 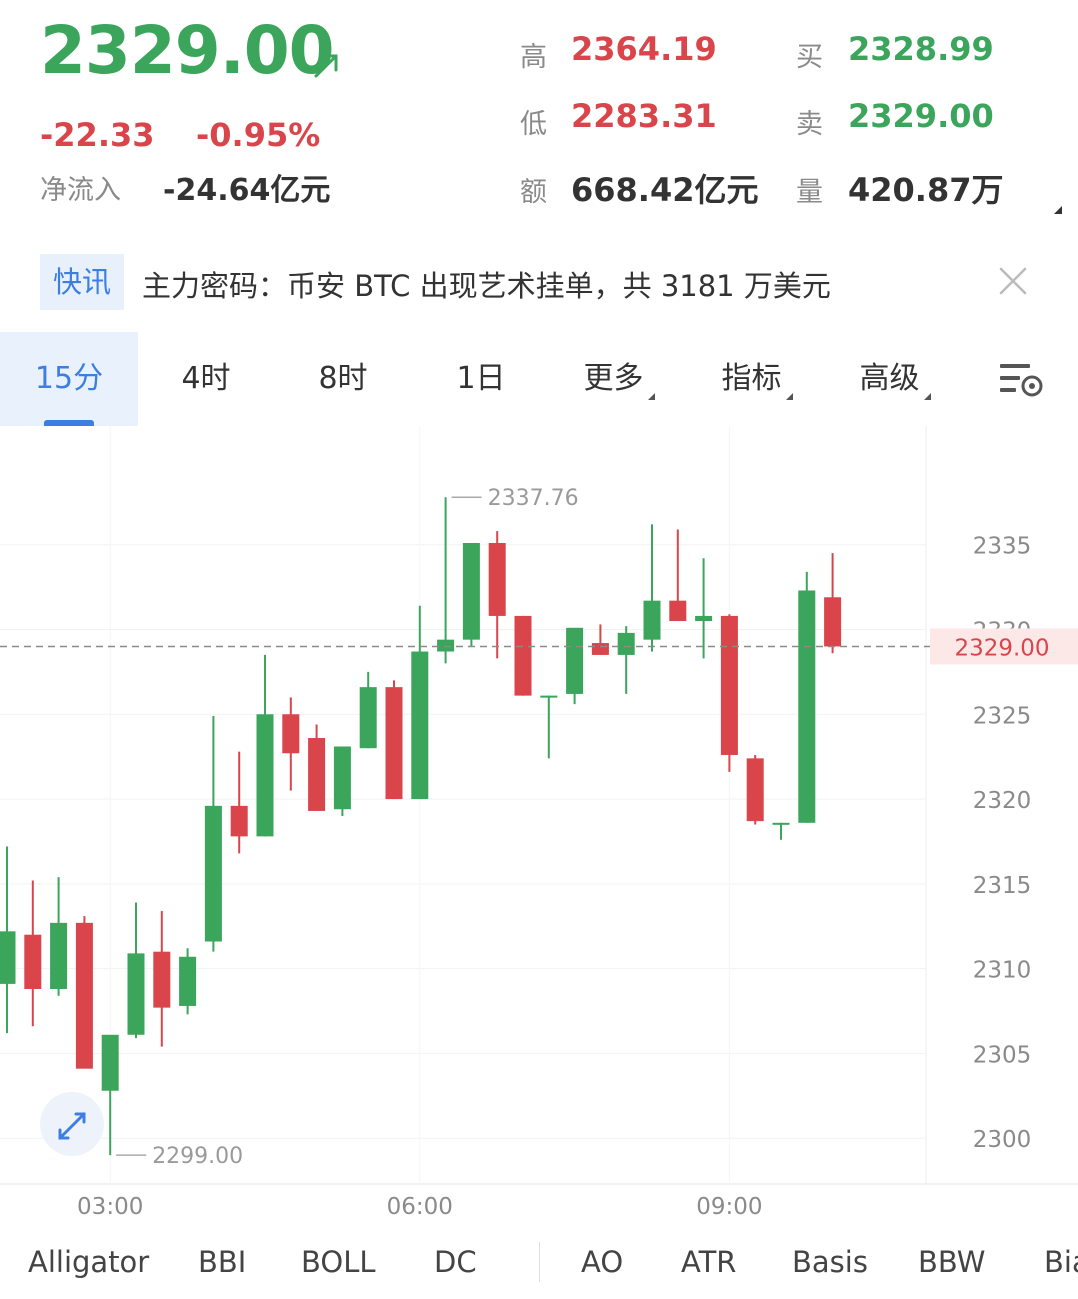 What do you see at coordinates (1002, 844) in the screenshot?
I see `price-axis: 23002305231023152320232523302335` at bounding box center [1002, 844].